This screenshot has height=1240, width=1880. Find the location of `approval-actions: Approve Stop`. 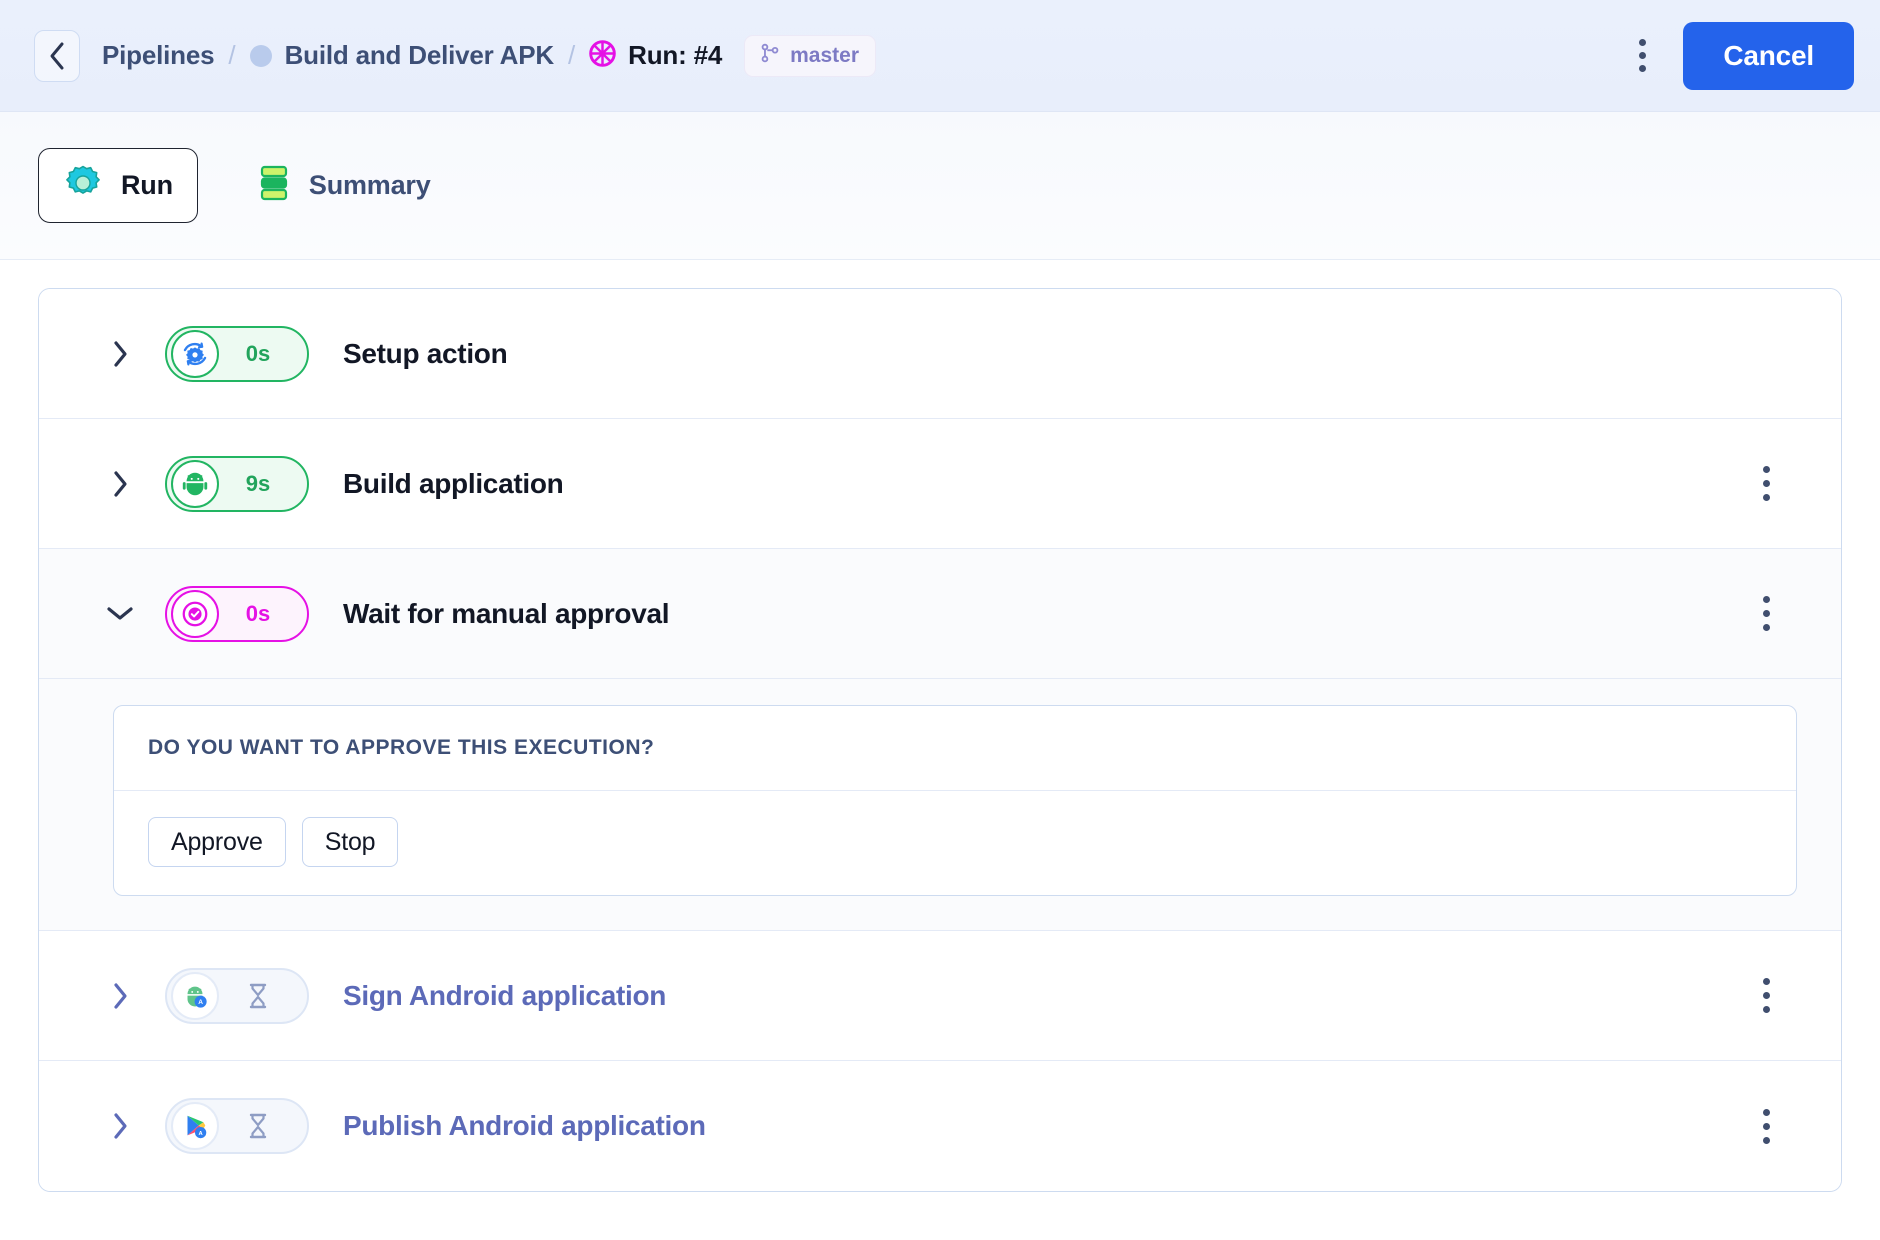

approval-actions: Approve Stop is located at coordinates (955, 843).